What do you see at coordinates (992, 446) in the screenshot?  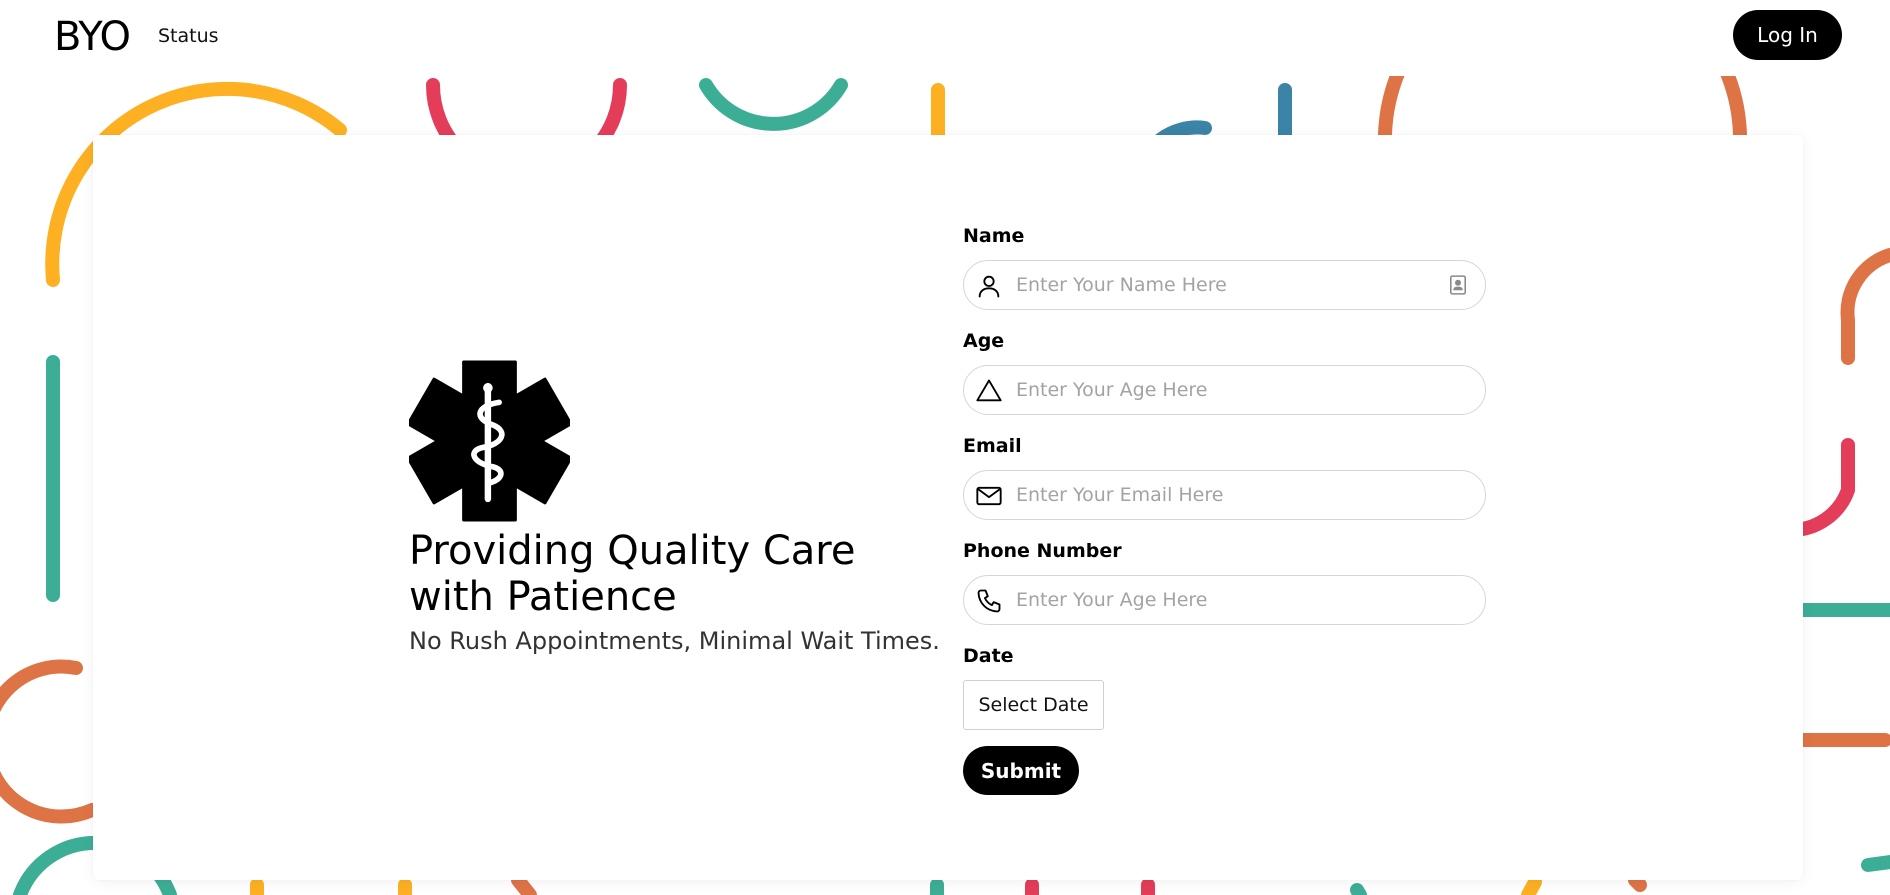 I see `email-label: Email` at bounding box center [992, 446].